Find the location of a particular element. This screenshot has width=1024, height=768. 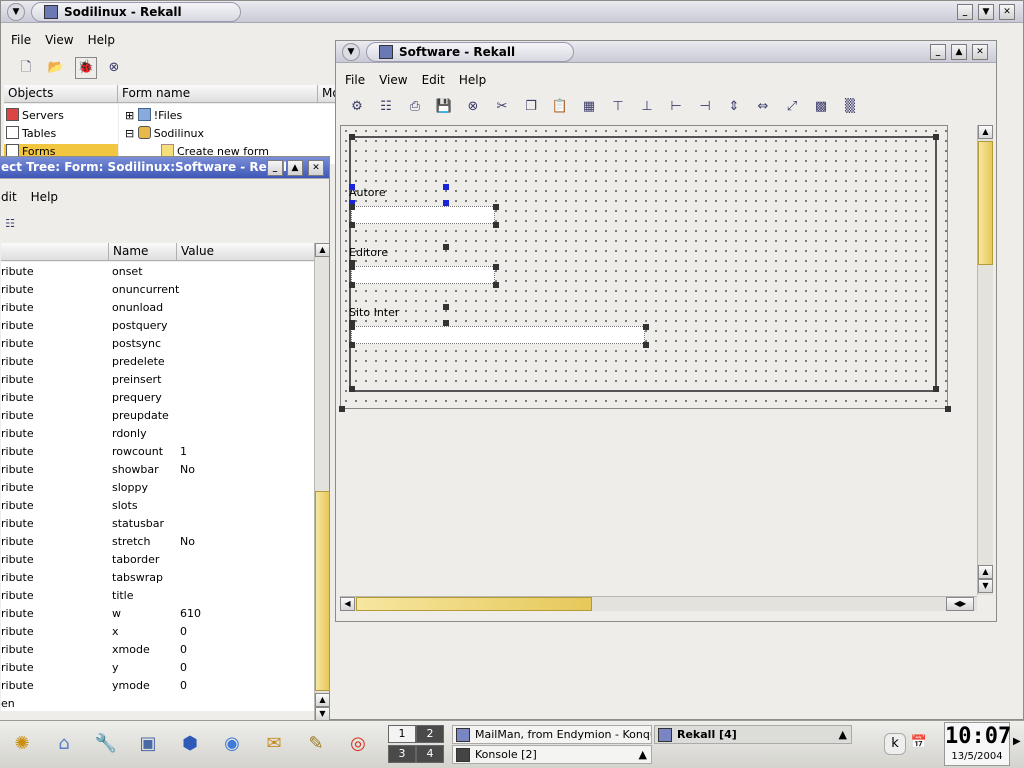

column-name: Name is located at coordinates (143, 252).